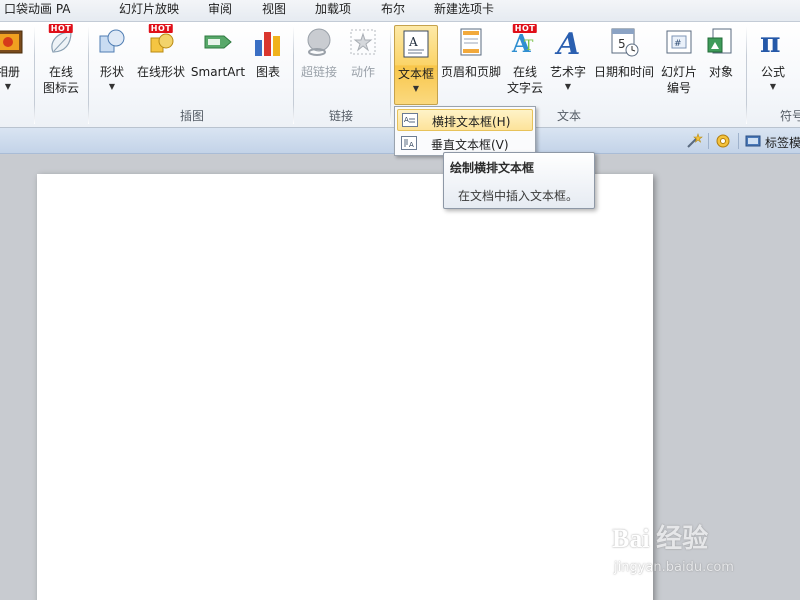 The image size is (800, 600). I want to click on hyperlink-button: 超链接, so click(319, 65).